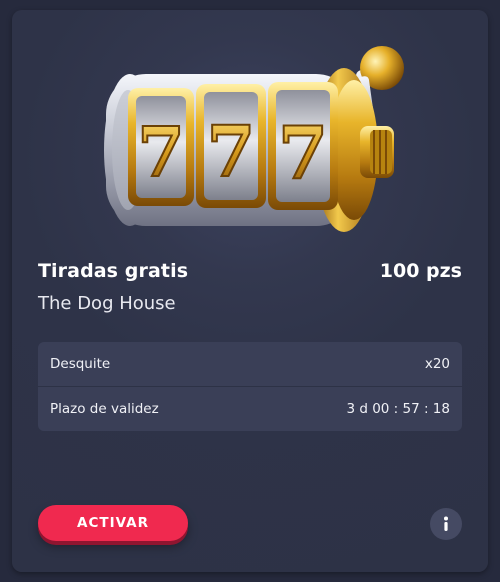 This screenshot has width=500, height=582. Describe the element at coordinates (104, 409) in the screenshot. I see `validity-label: Plazo de validez` at that location.